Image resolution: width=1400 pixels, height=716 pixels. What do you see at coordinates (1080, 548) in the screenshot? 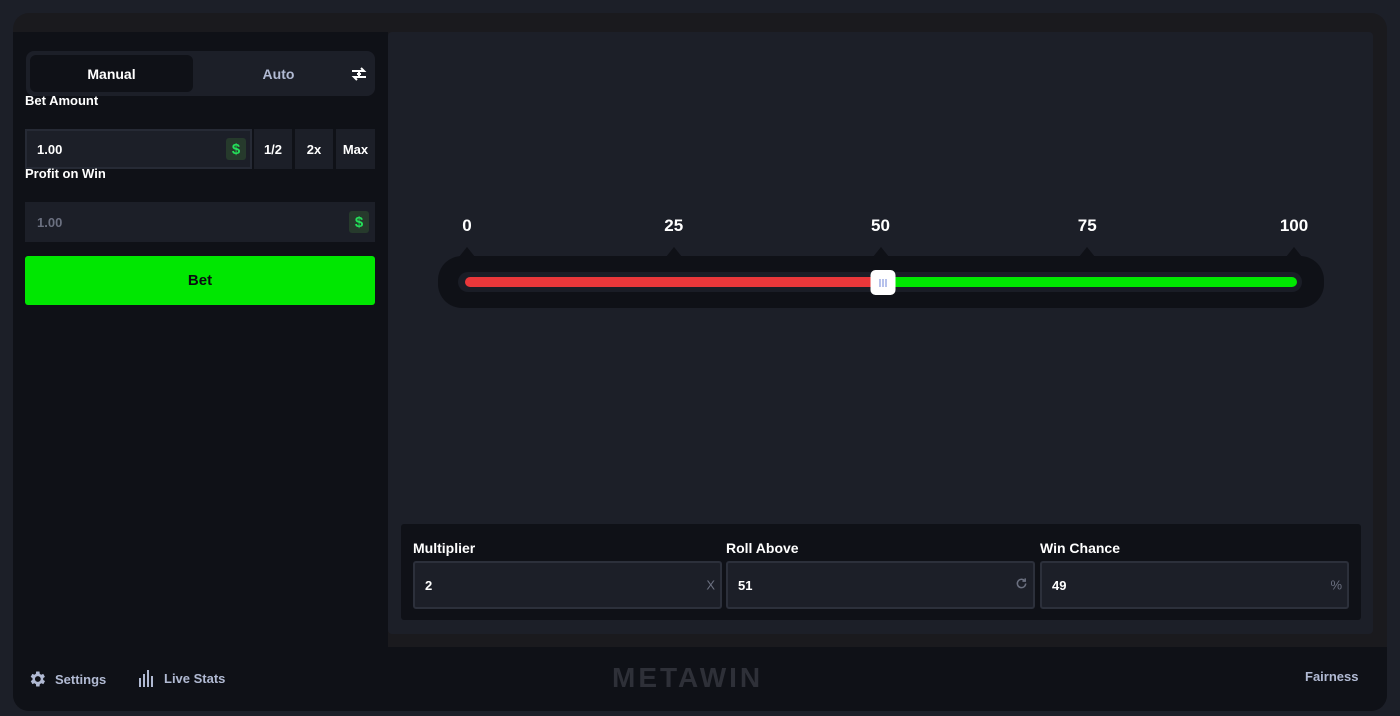
I see `win-chance-label: Win Chance` at bounding box center [1080, 548].